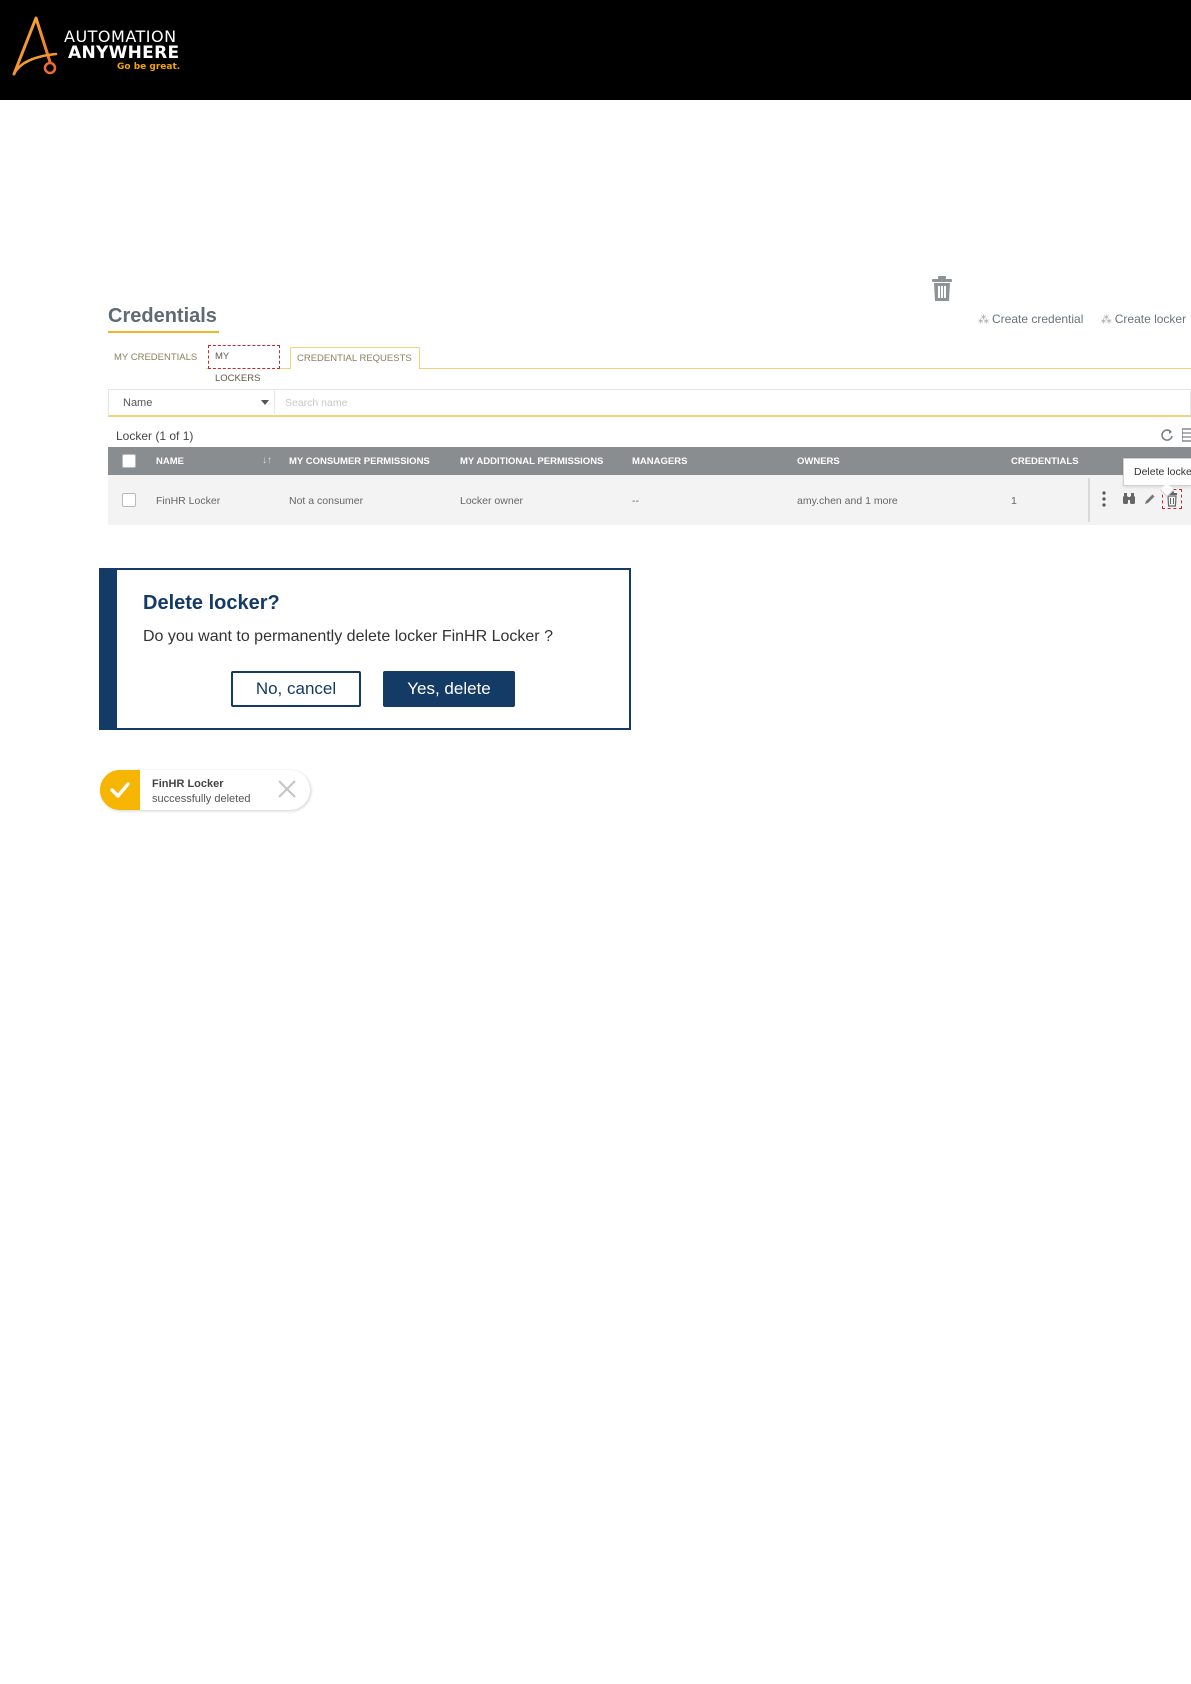 The image size is (1191, 1684). I want to click on pencil-icon, so click(1150, 499).